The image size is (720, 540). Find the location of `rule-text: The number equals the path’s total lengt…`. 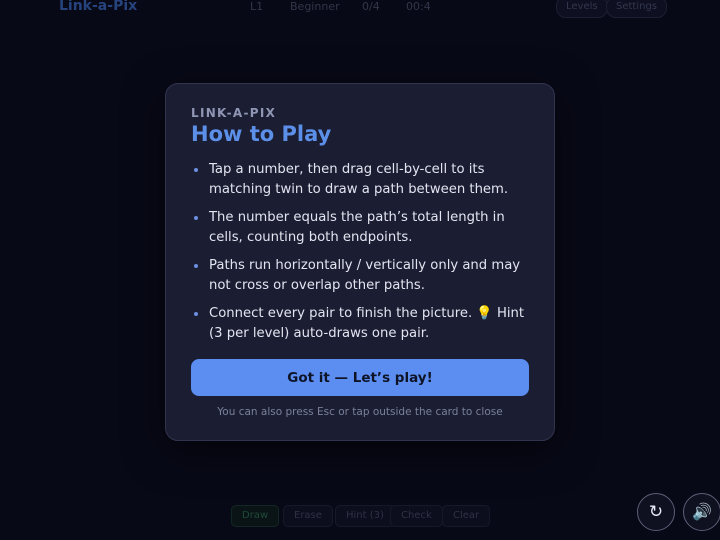

rule-text: The number equals the path’s total lengt… is located at coordinates (357, 227).